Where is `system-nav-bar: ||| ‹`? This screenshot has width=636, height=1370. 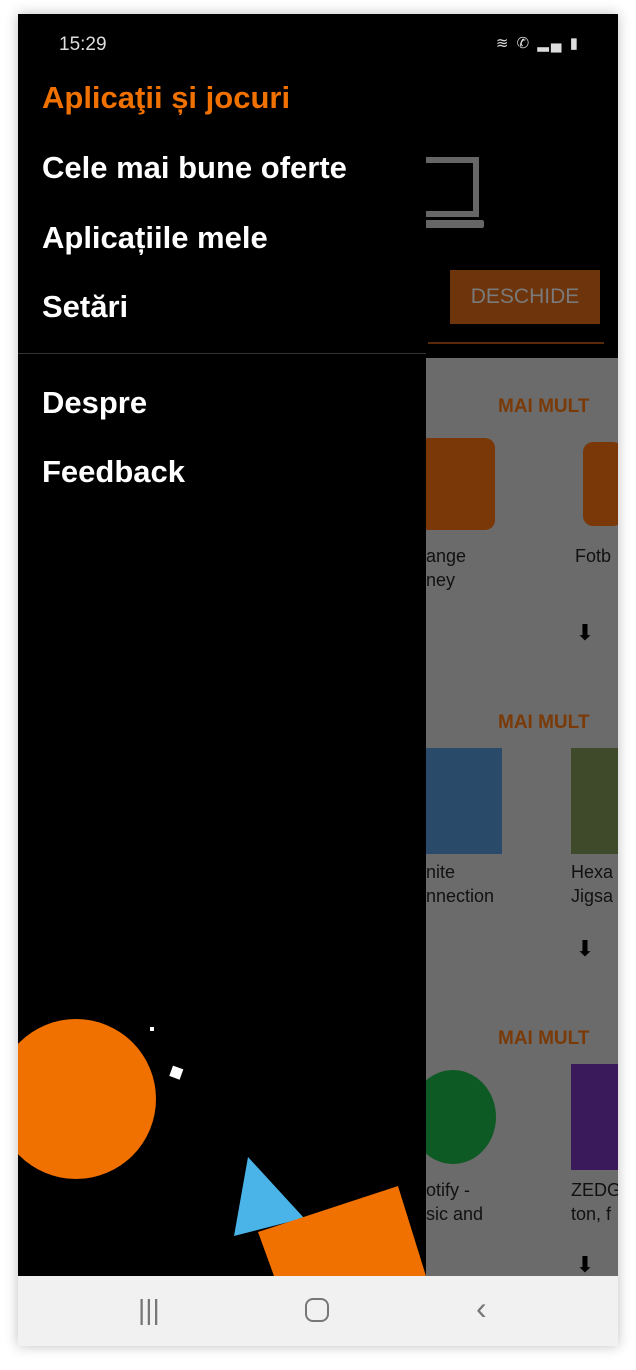 system-nav-bar: ||| ‹ is located at coordinates (318, 1311).